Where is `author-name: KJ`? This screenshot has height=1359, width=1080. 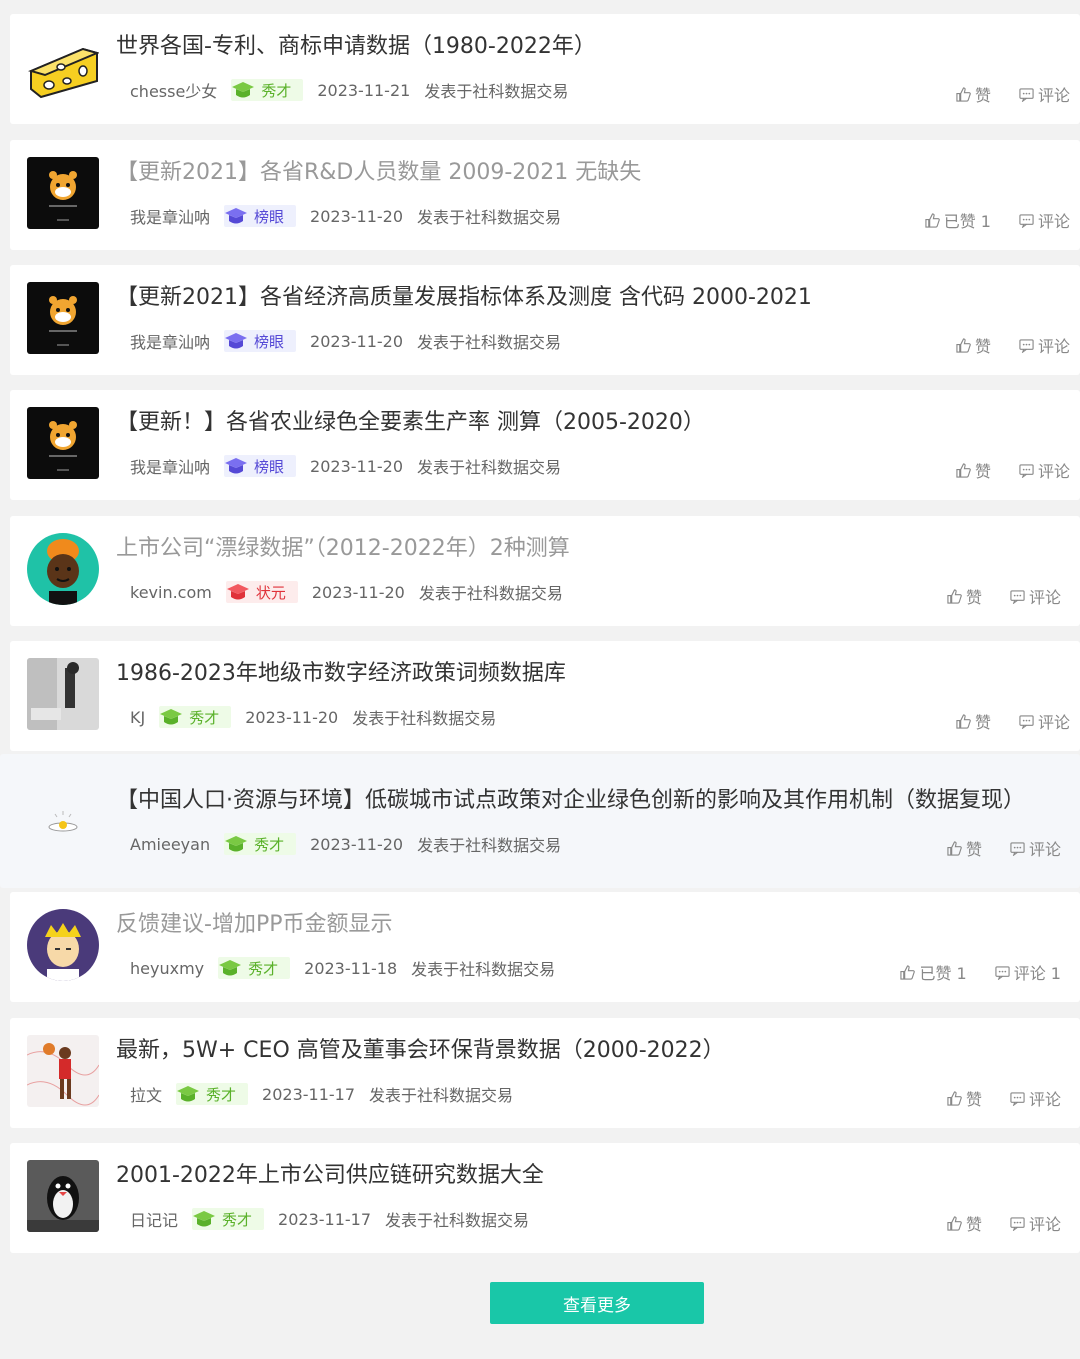
author-name: KJ is located at coordinates (137, 717).